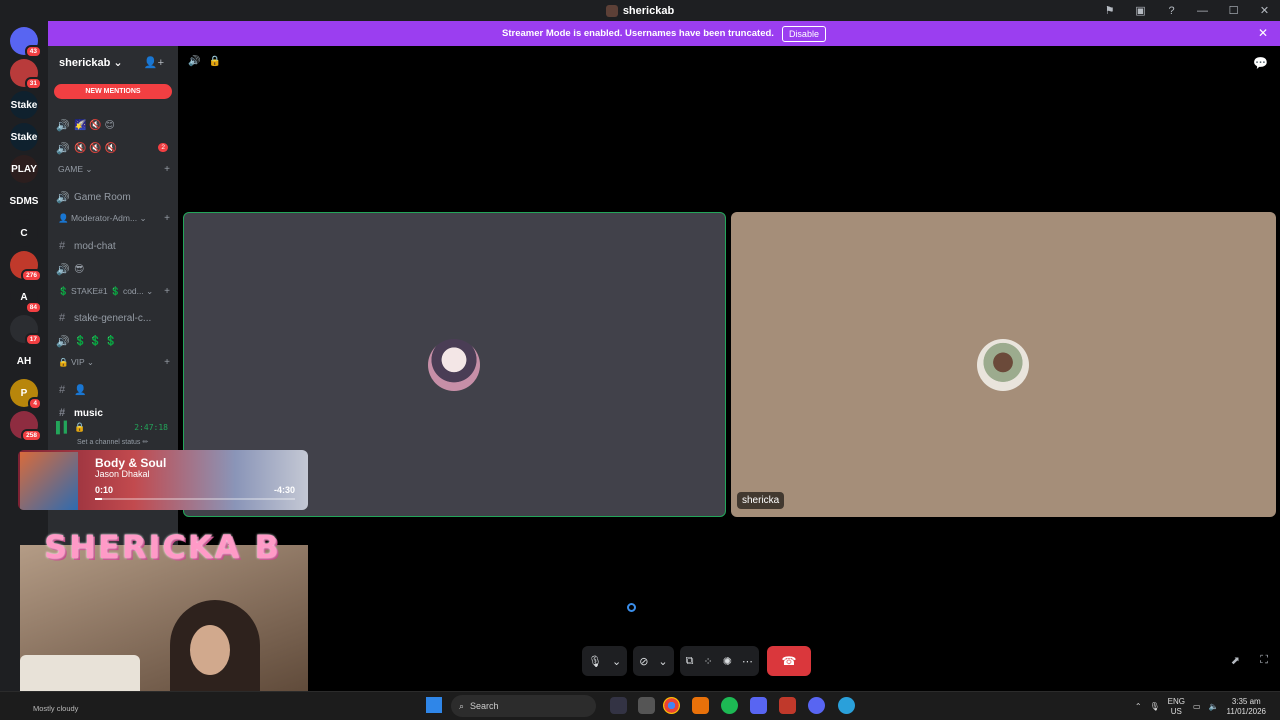 The image size is (1280, 720). Describe the element at coordinates (114, 269) in the screenshot. I see `voice-channel: 🔊 😎` at that location.